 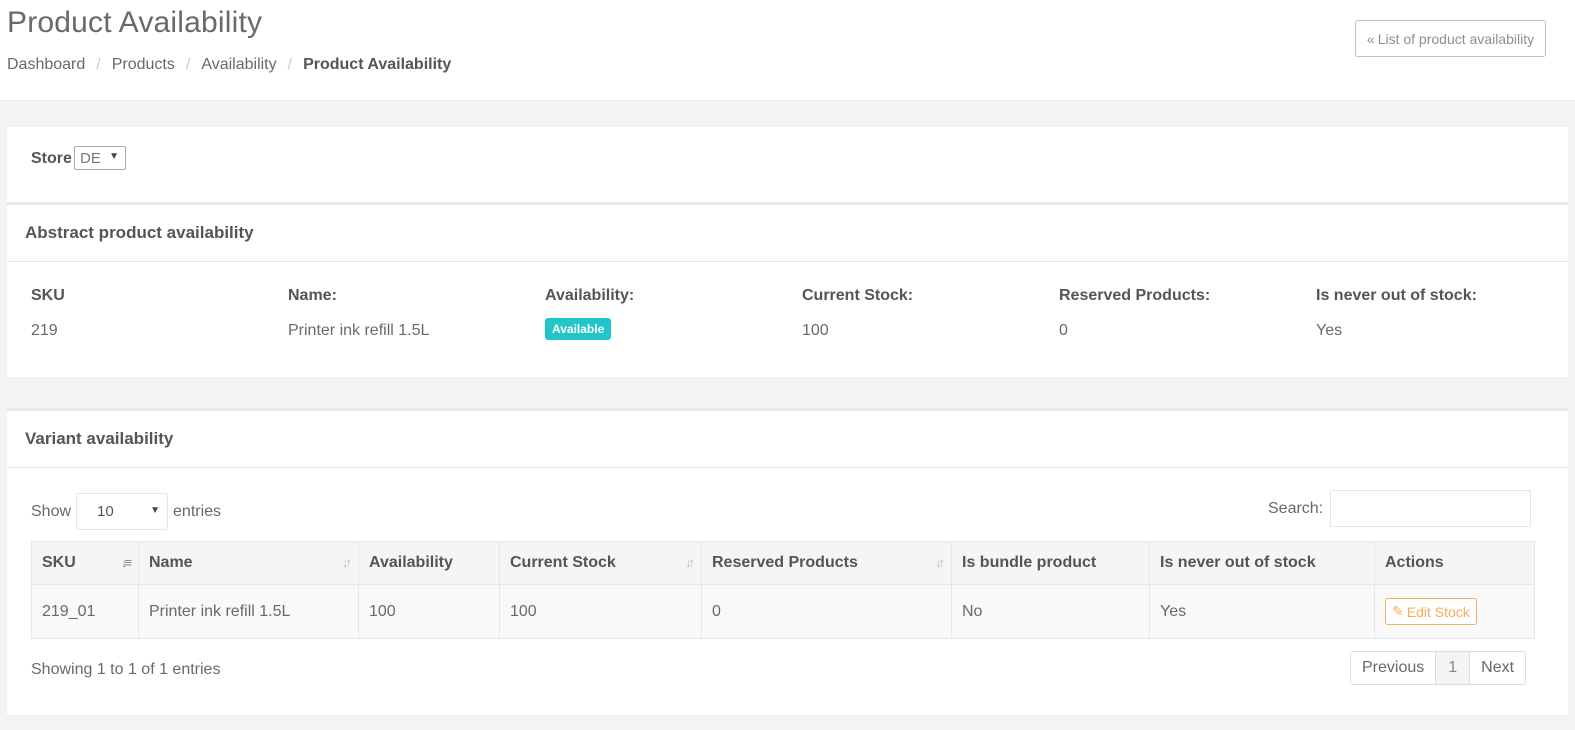 I want to click on variant-panel-title: Variant availability, so click(x=787, y=439).